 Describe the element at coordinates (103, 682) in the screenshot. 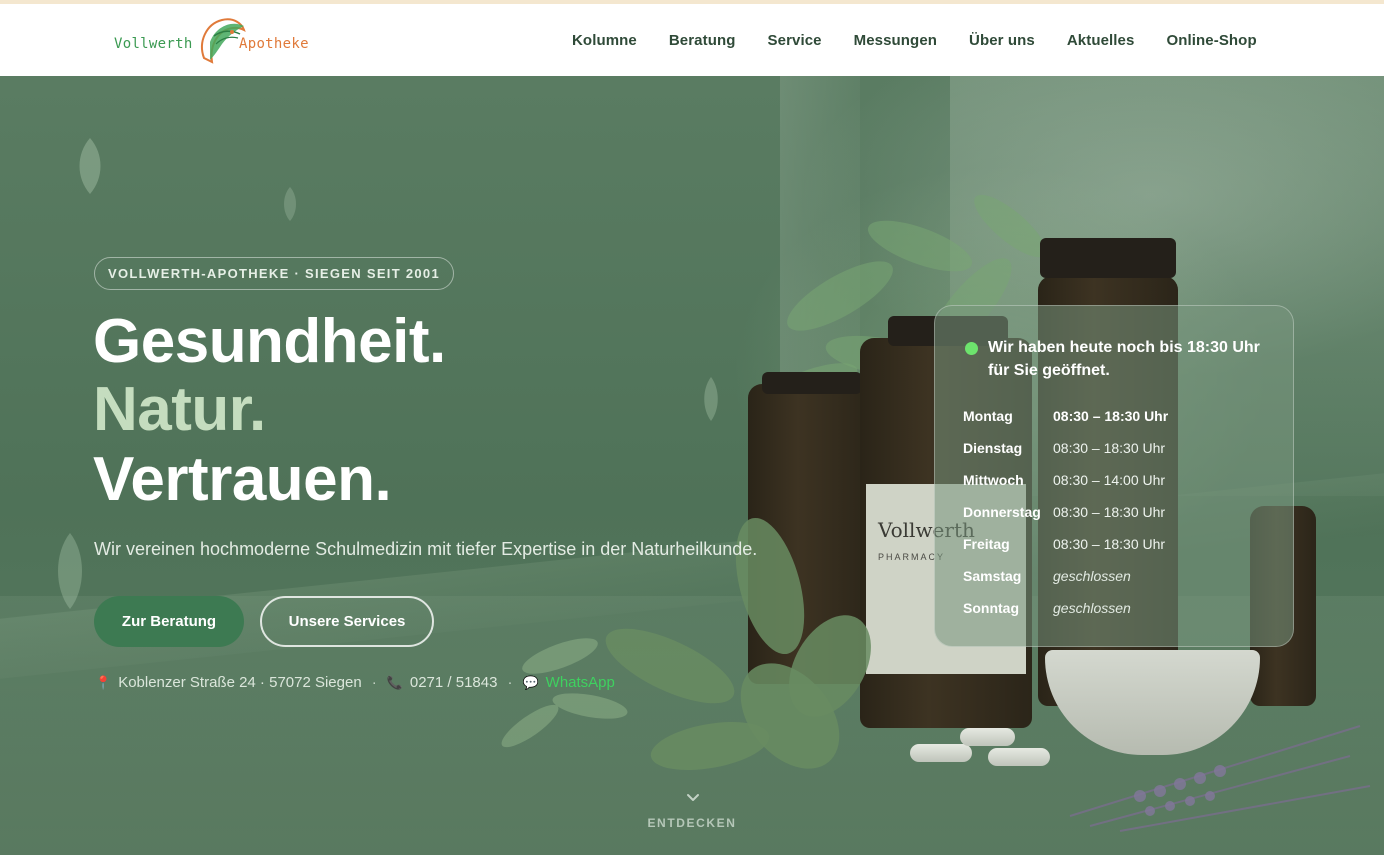

I see `pin-icon: 📍` at that location.